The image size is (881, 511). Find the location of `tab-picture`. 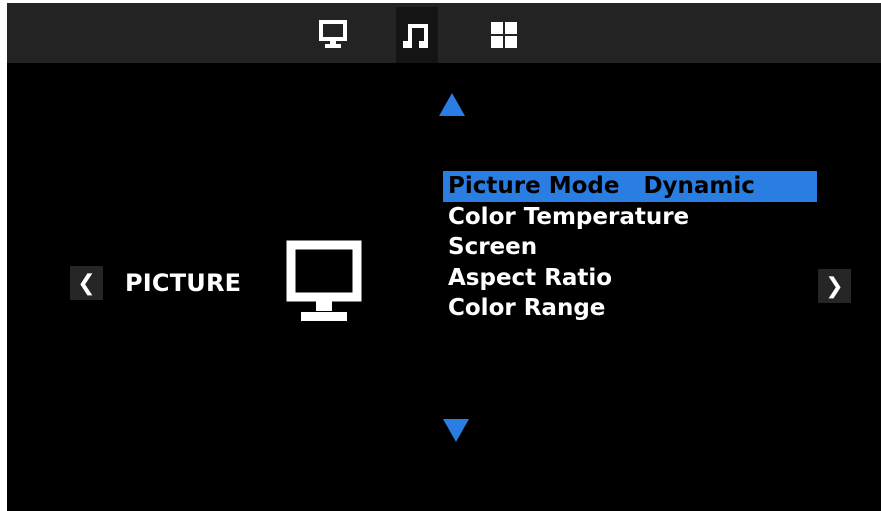

tab-picture is located at coordinates (333, 35).